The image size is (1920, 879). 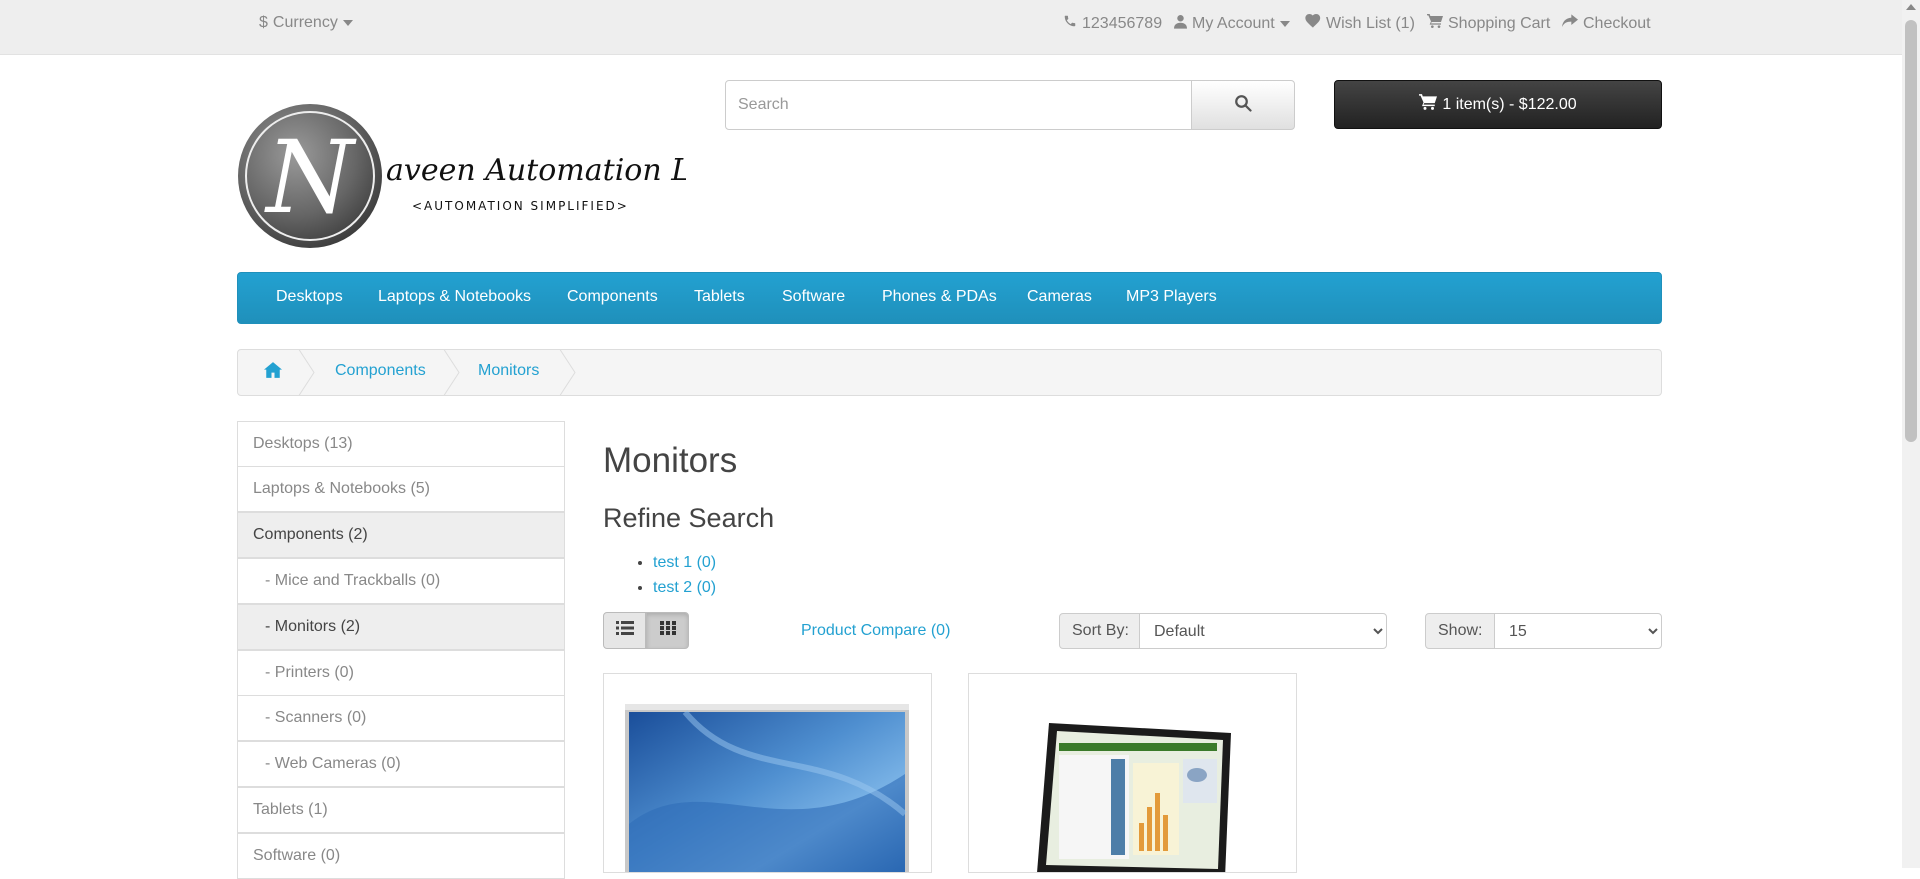 What do you see at coordinates (1122, 23) in the screenshot?
I see `phone-number: 123456789` at bounding box center [1122, 23].